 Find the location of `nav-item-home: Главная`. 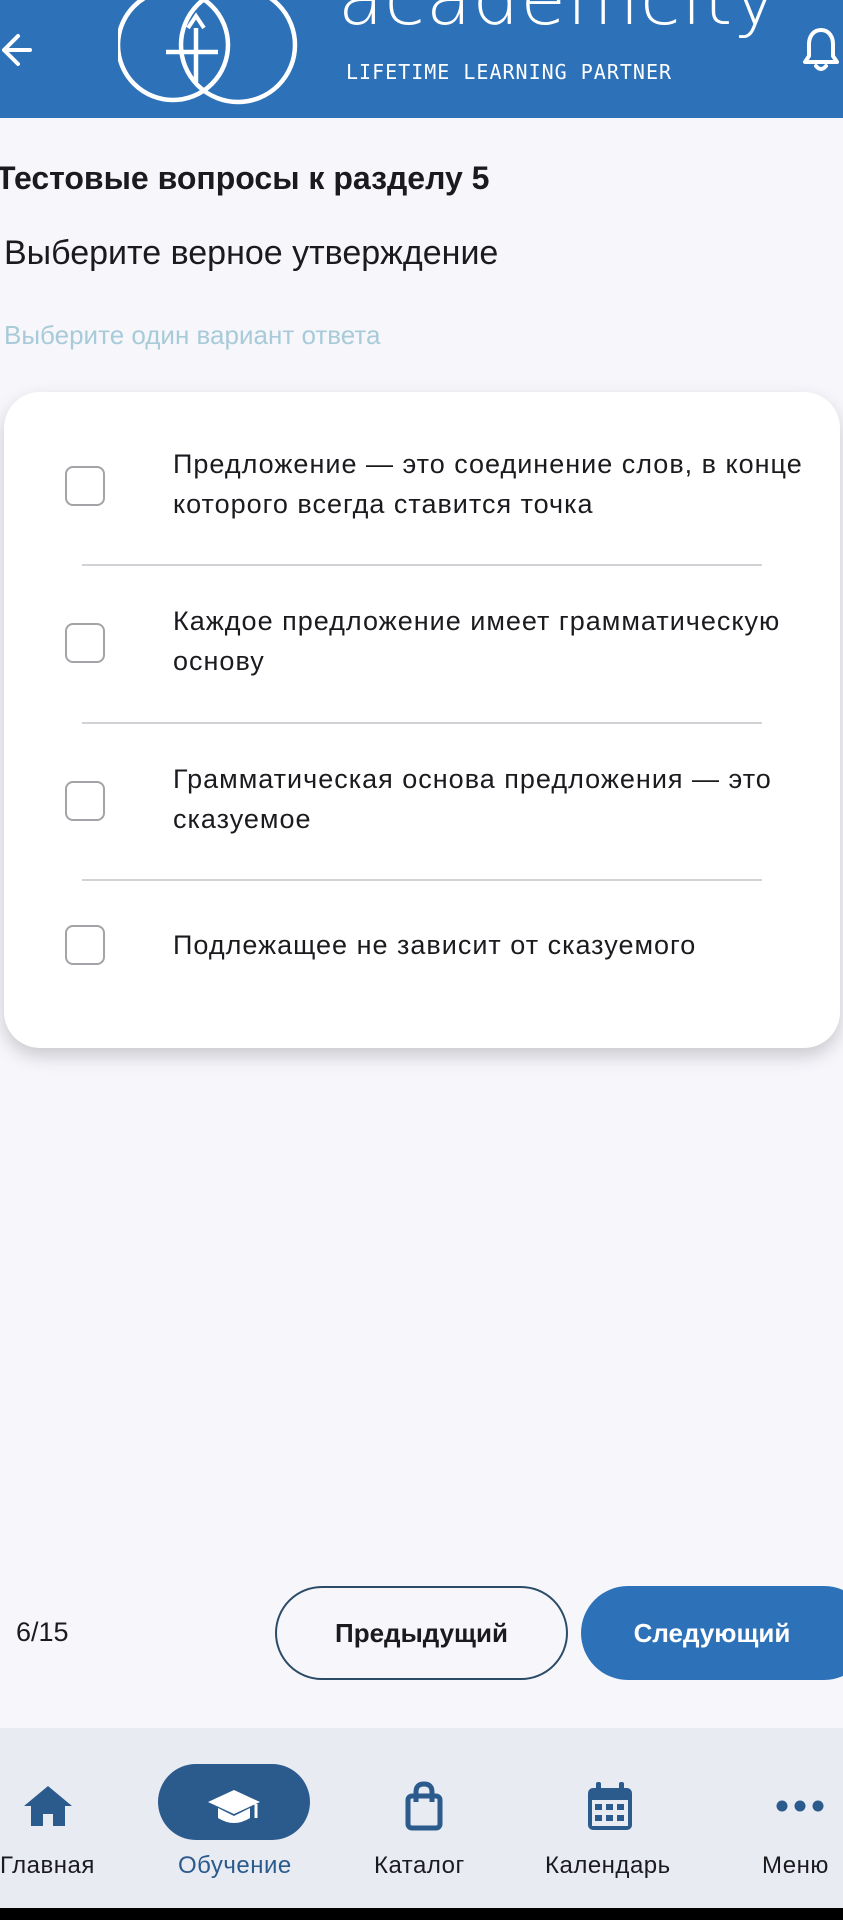

nav-item-home: Главная is located at coordinates (55, 1818).